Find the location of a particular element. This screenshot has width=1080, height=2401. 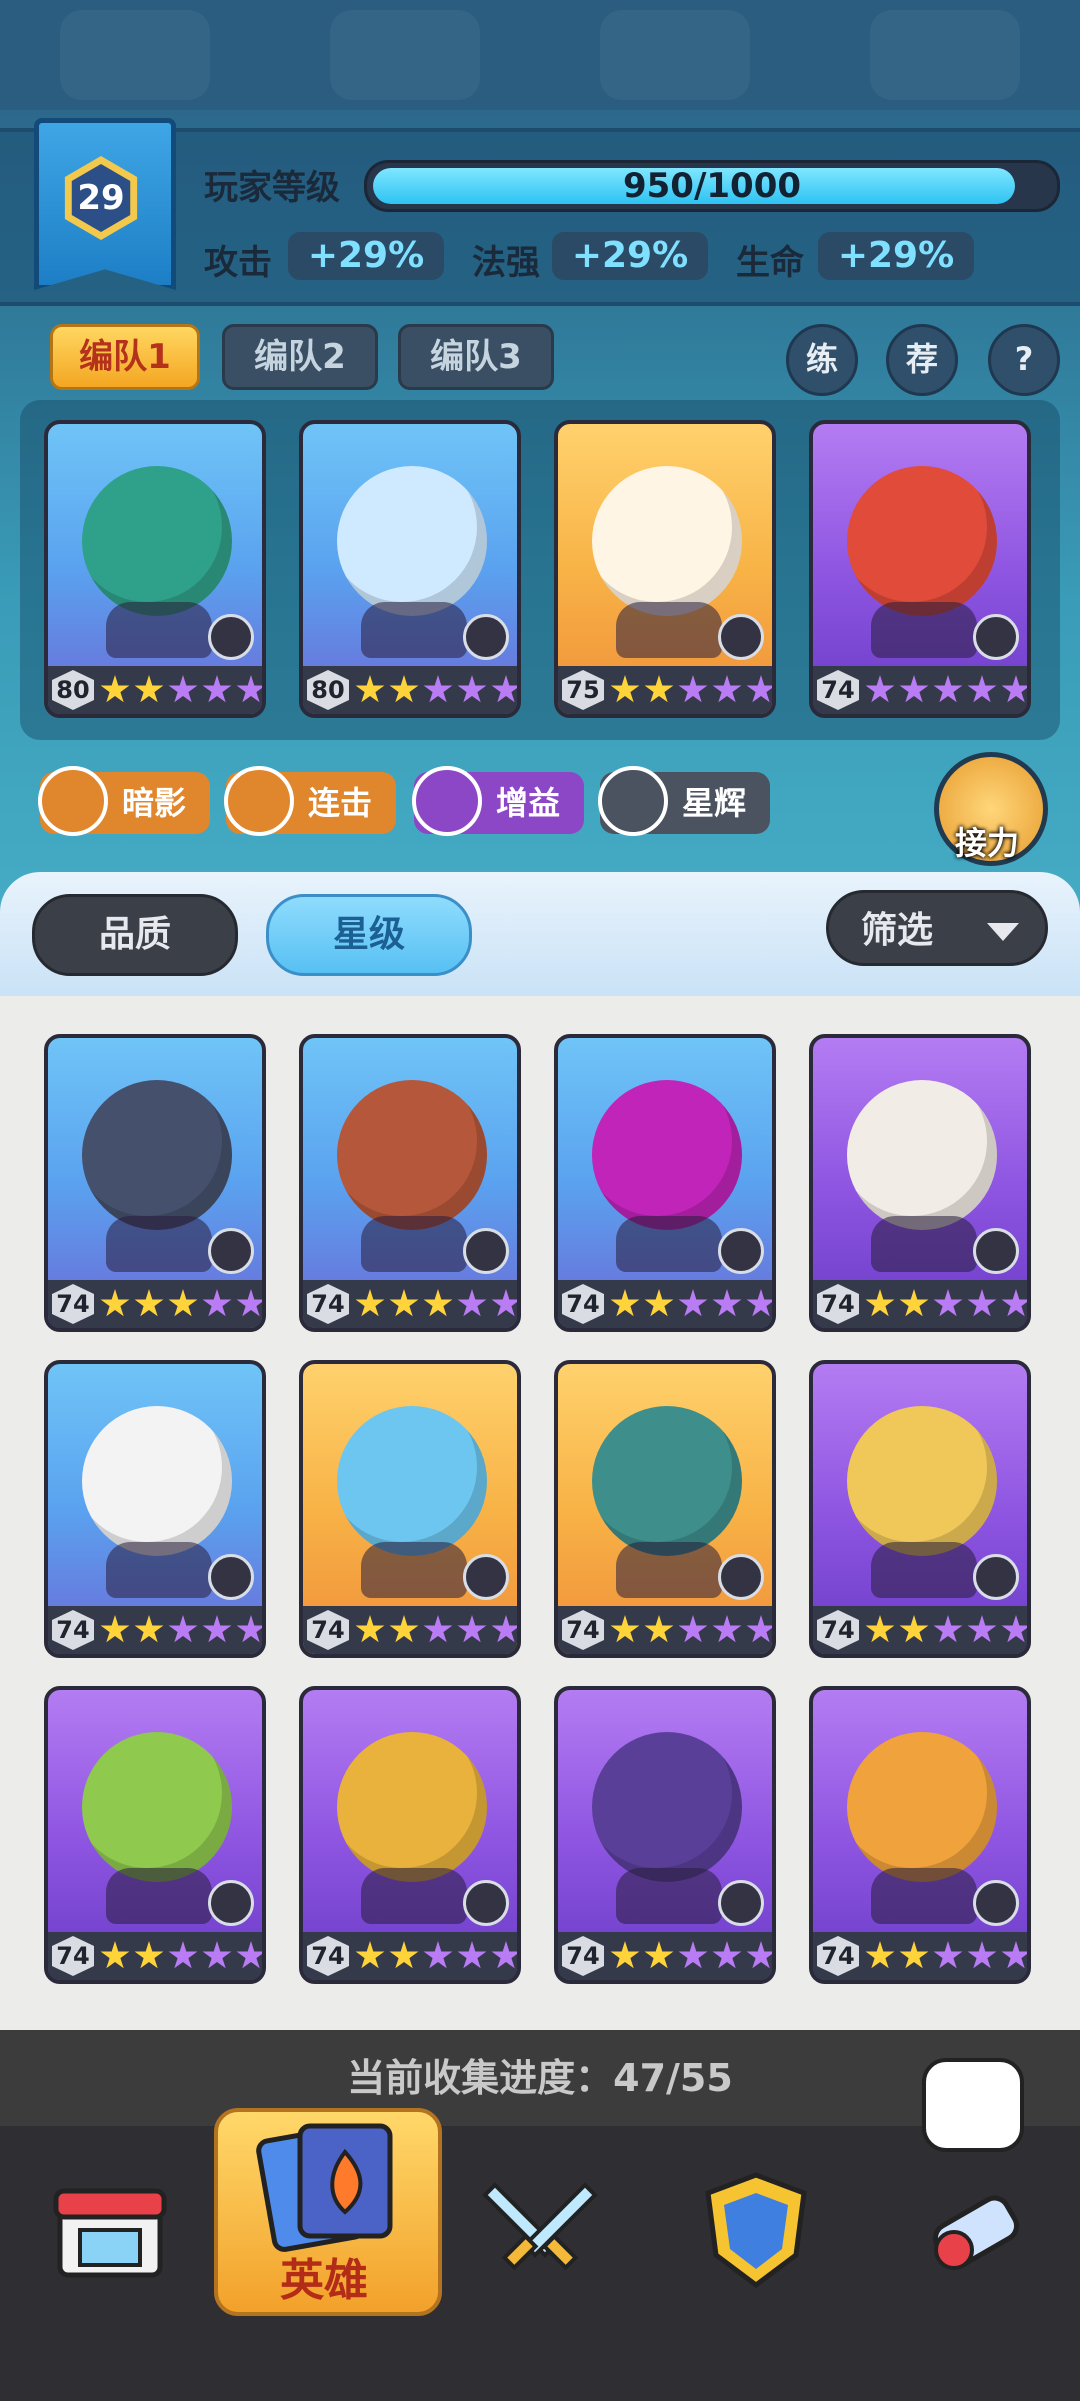

top-decoration is located at coordinates (540, 55).